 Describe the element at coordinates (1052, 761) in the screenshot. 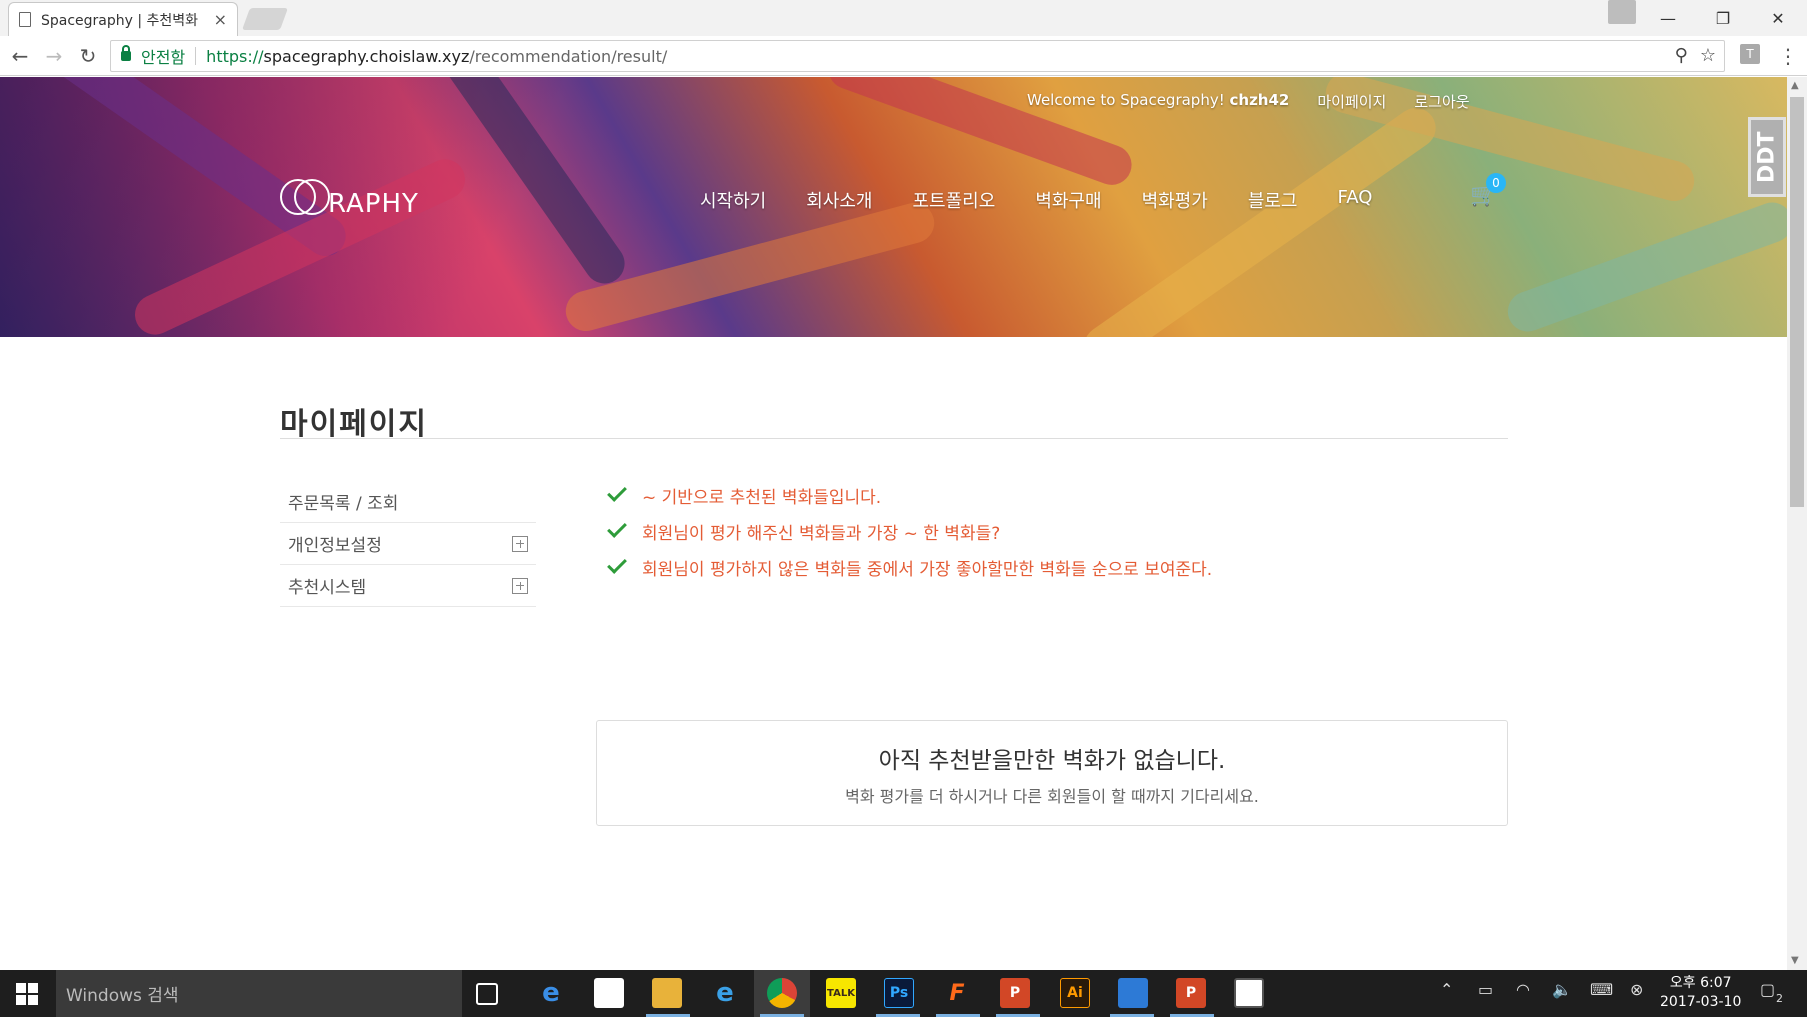

I see `empty-title: 아직 추천받을만한 벽화가 없습니다.` at that location.